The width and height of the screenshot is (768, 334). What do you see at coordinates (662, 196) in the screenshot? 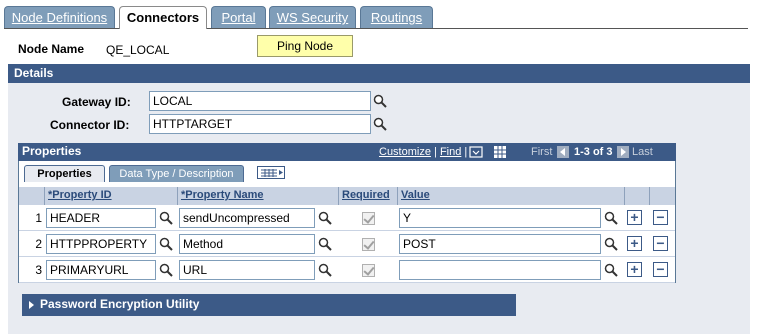
I see `col-header-delete` at bounding box center [662, 196].